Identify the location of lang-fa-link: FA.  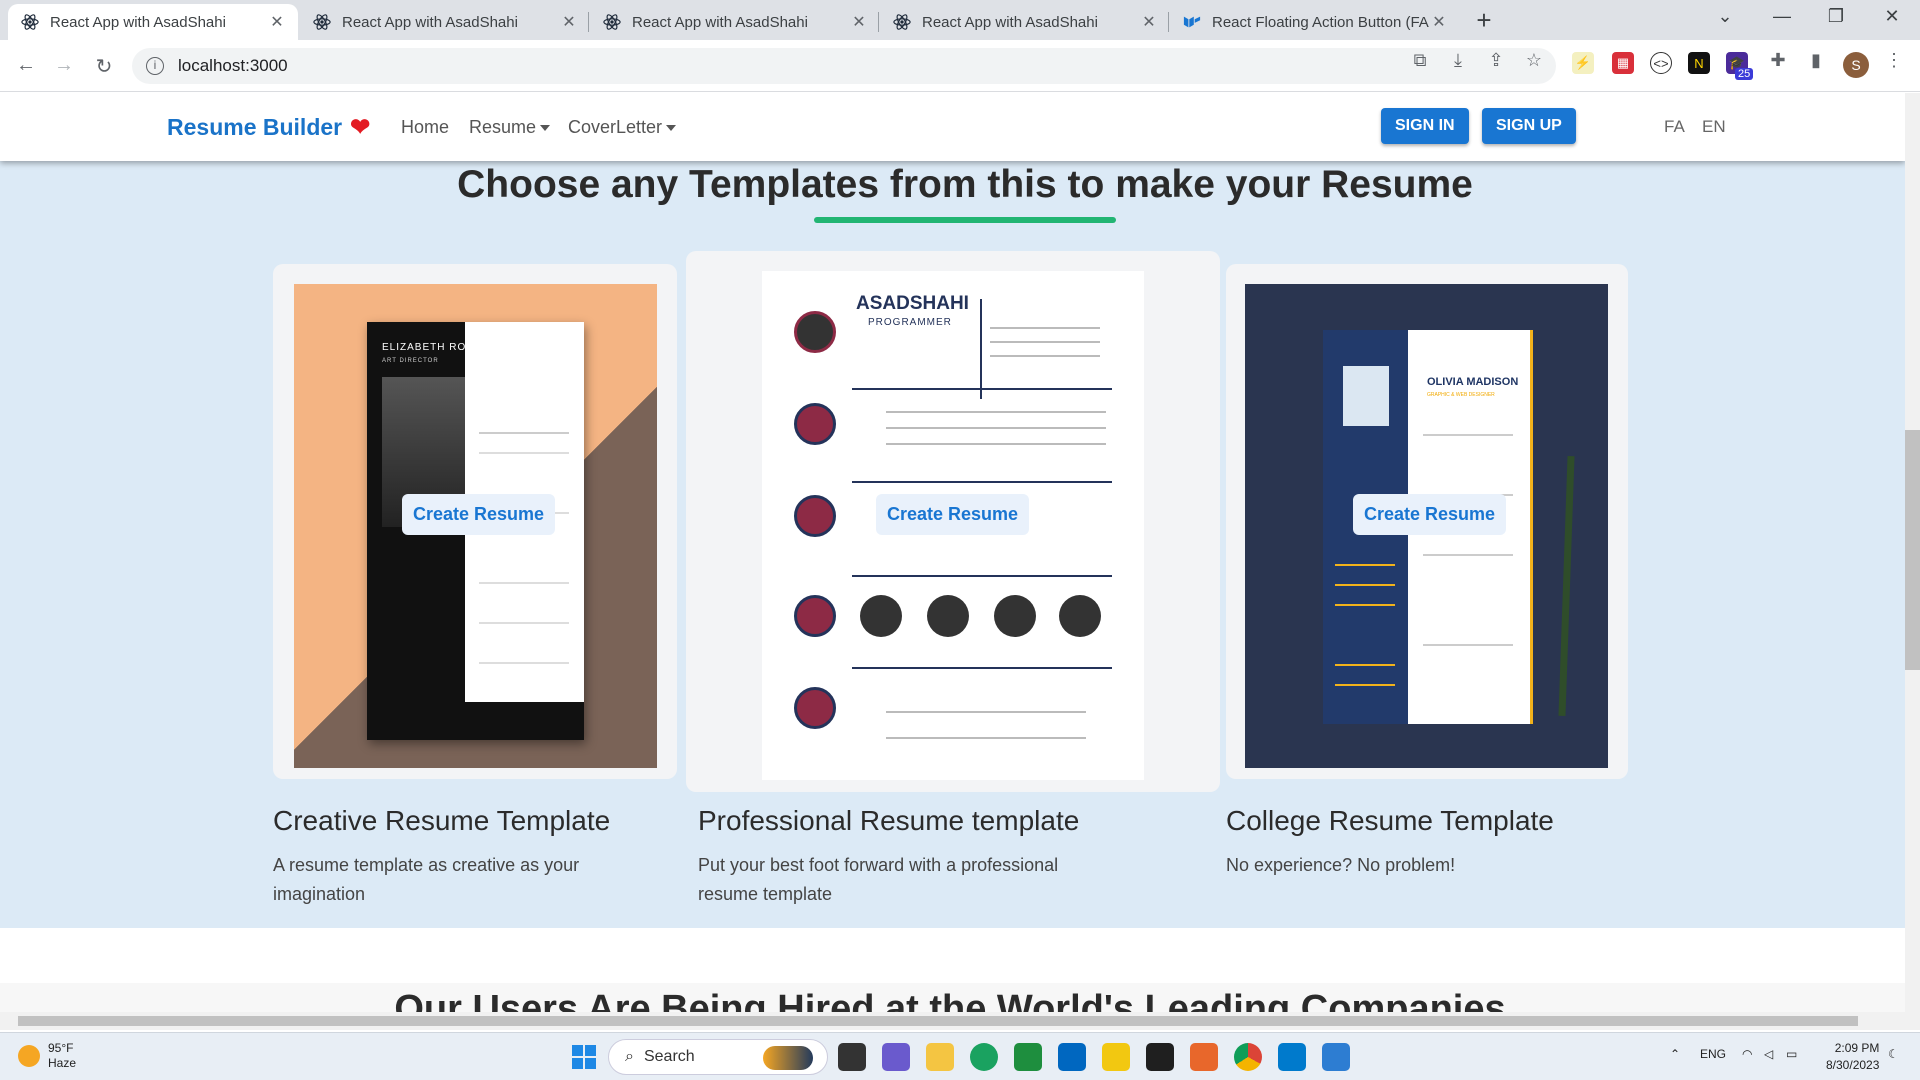
(1674, 127).